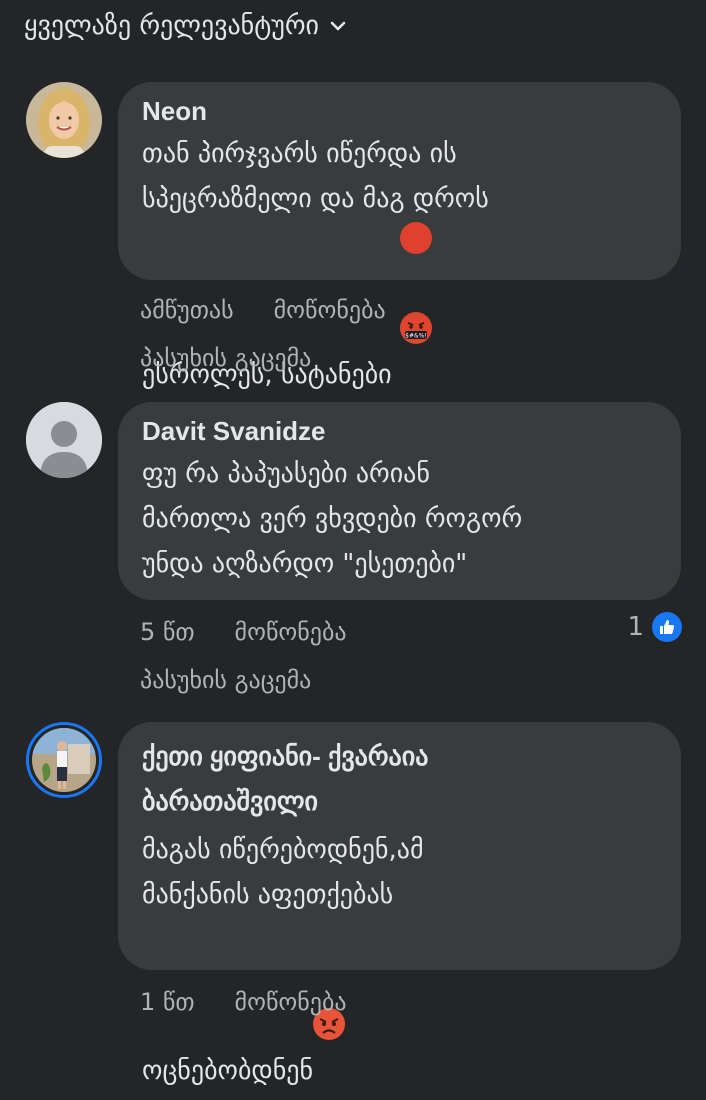  Describe the element at coordinates (635, 627) in the screenshot. I see `reaction-count: 1` at that location.